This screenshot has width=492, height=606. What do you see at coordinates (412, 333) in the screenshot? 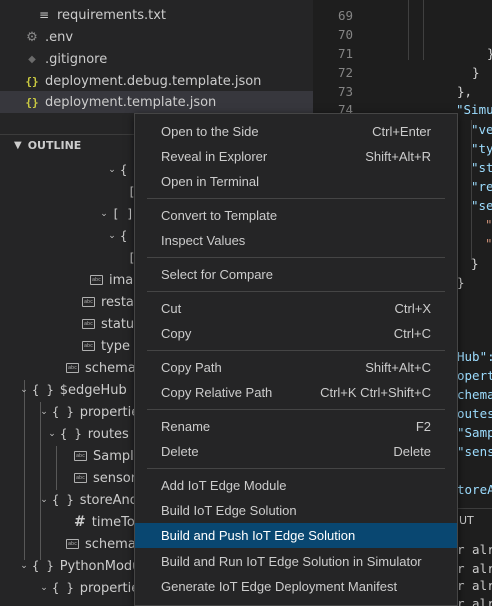
I see `menu-item-shortcut: Ctrl+C` at bounding box center [412, 333].